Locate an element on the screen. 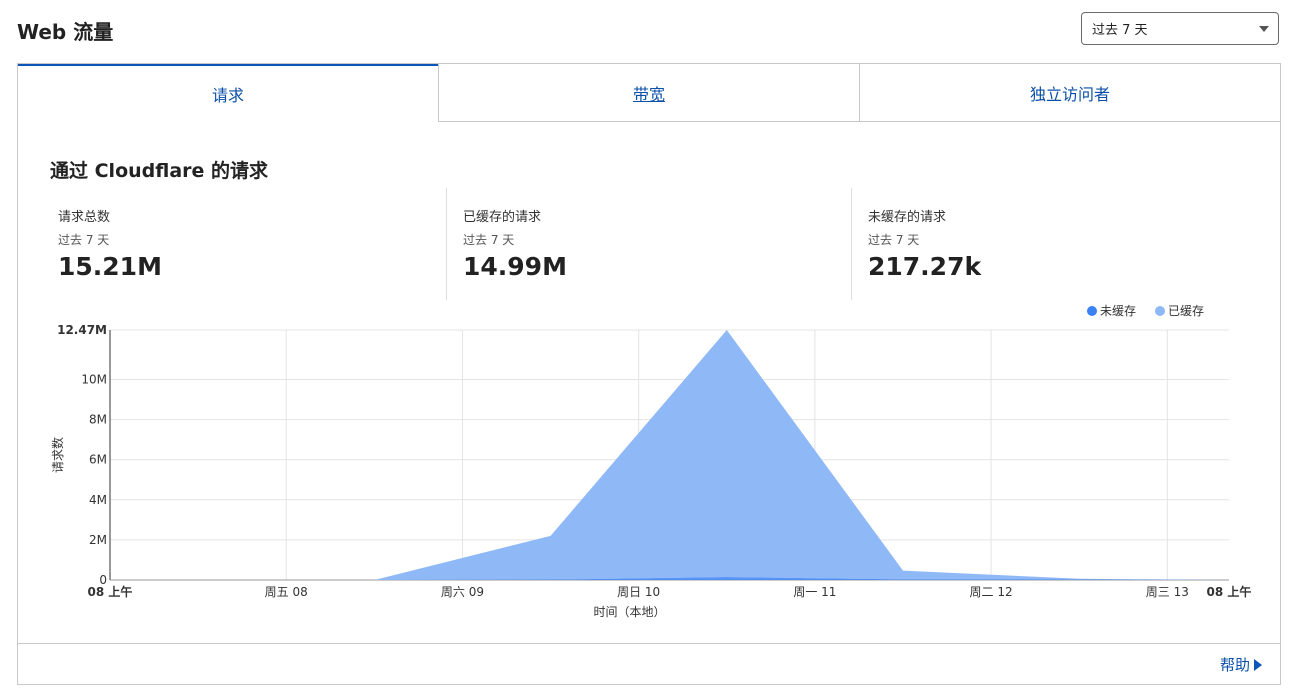  y-axis-title: 请求数 is located at coordinates (57, 455).